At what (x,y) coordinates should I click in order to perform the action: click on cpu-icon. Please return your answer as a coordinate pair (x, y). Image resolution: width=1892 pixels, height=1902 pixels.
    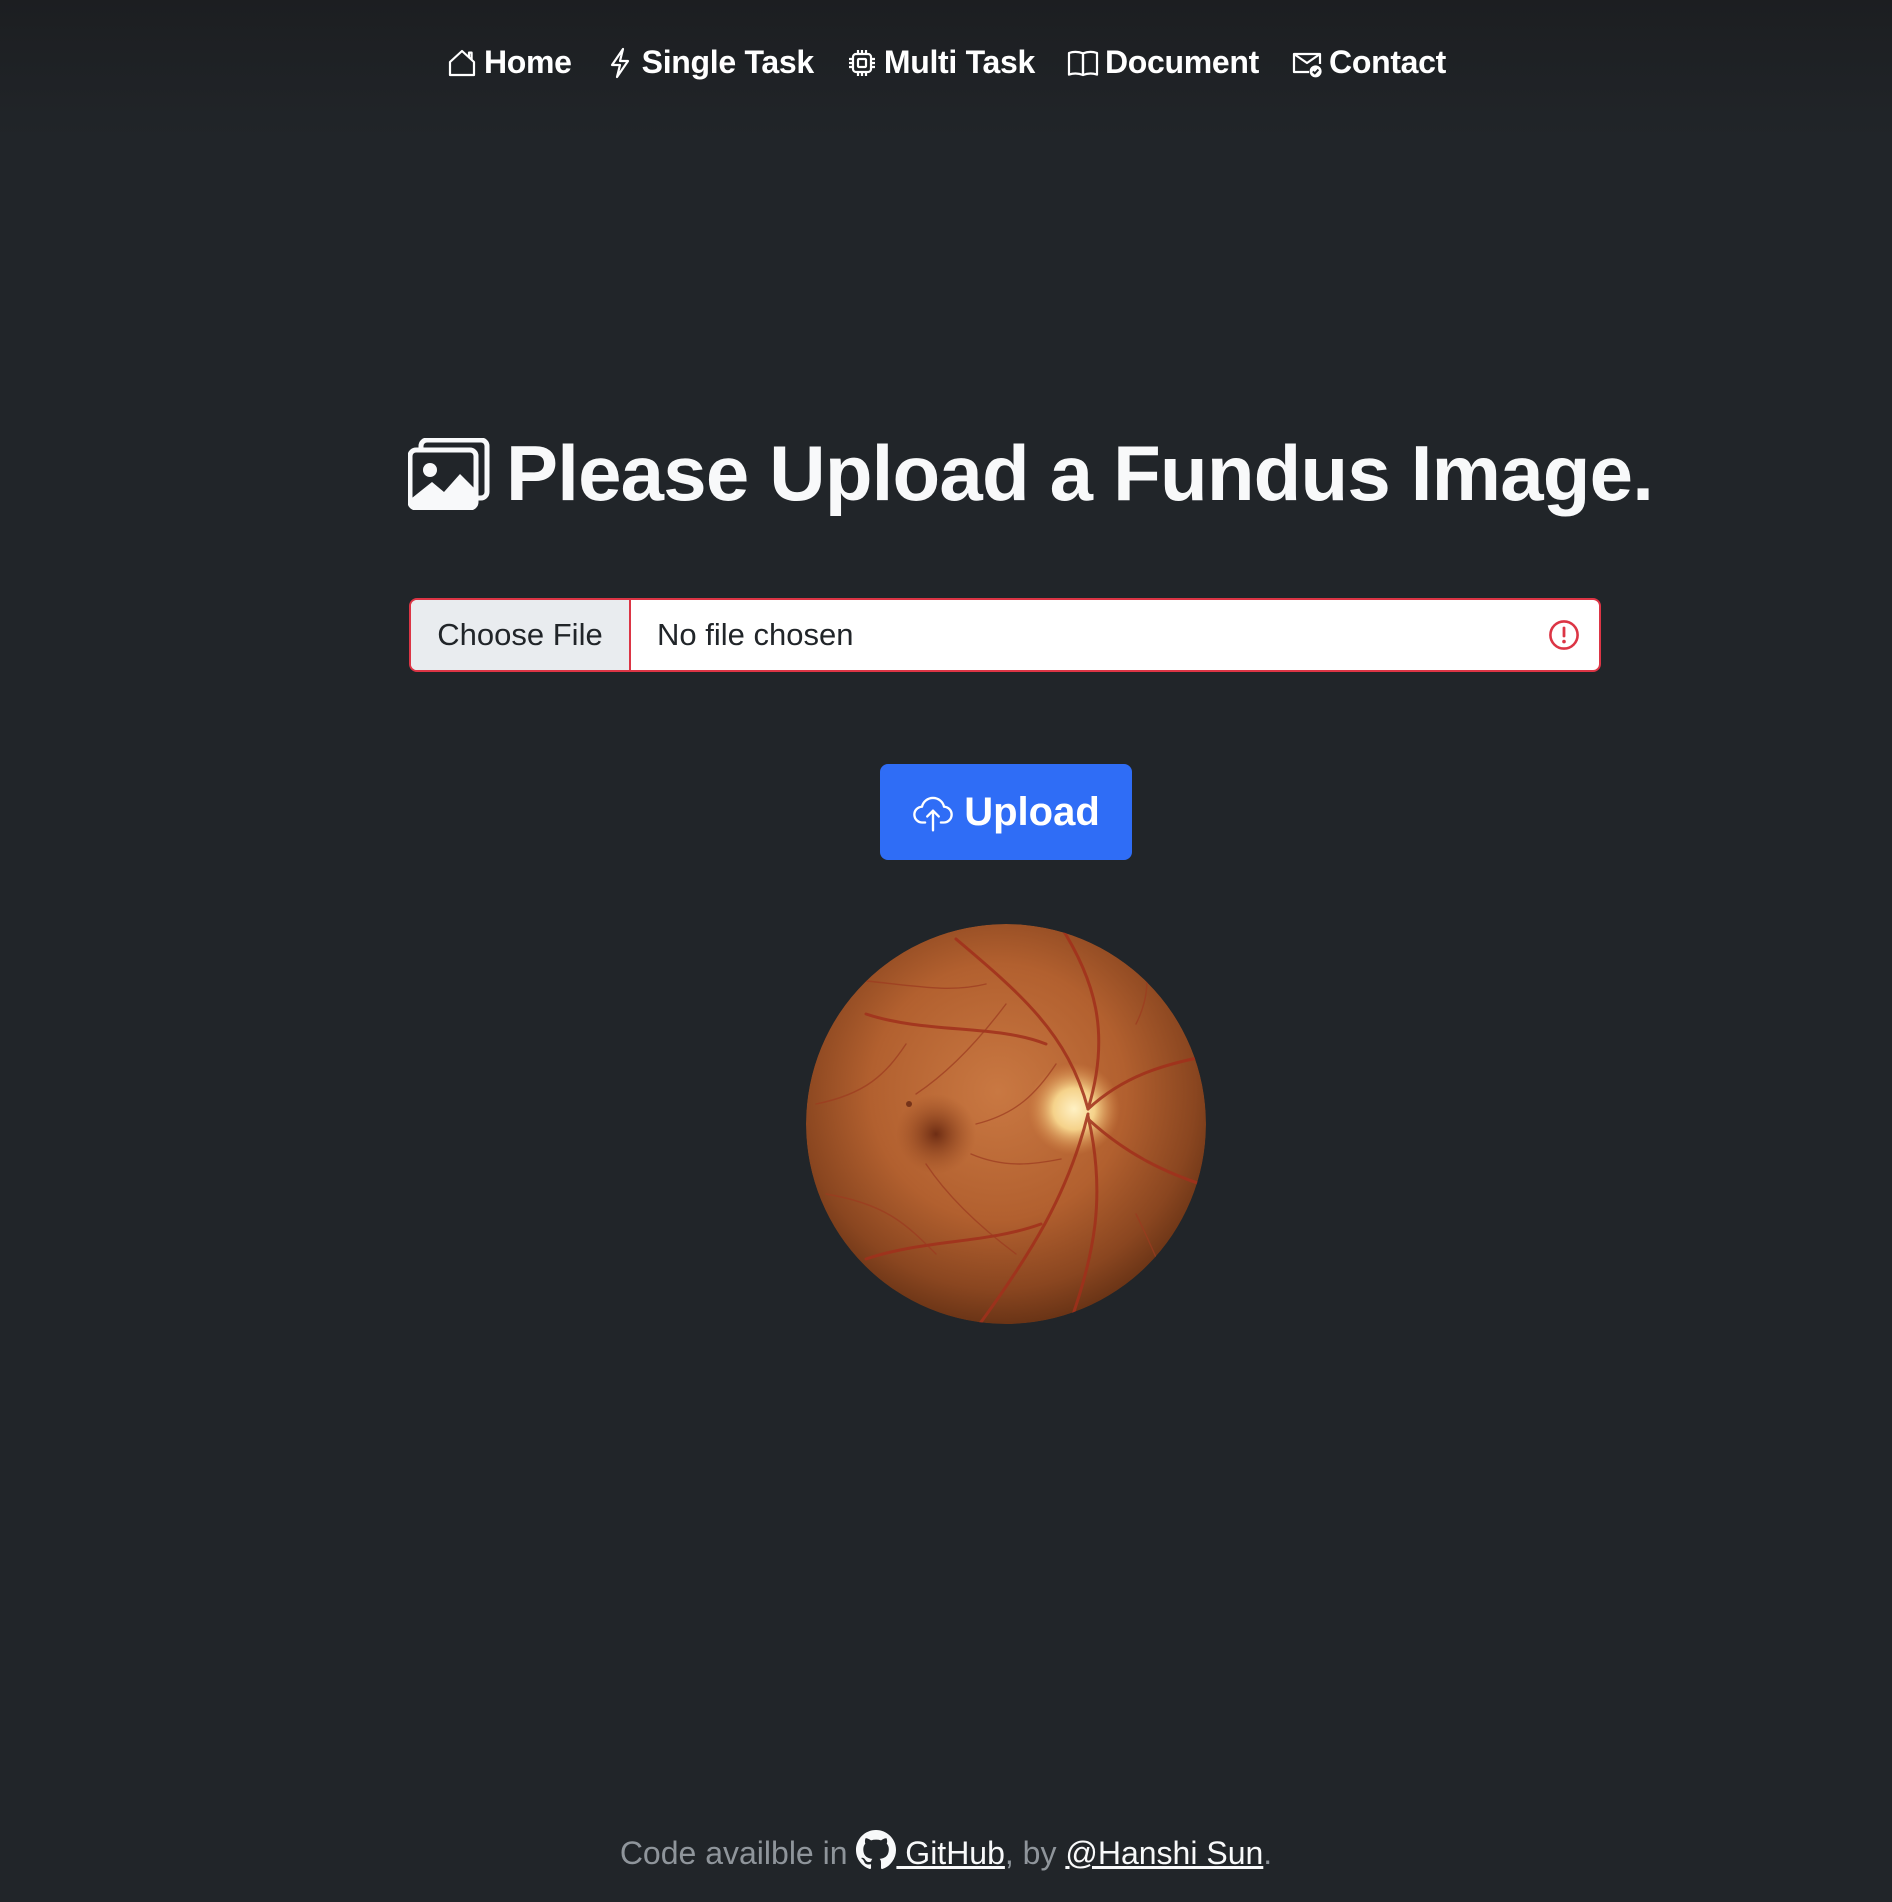
    Looking at the image, I should click on (861, 62).